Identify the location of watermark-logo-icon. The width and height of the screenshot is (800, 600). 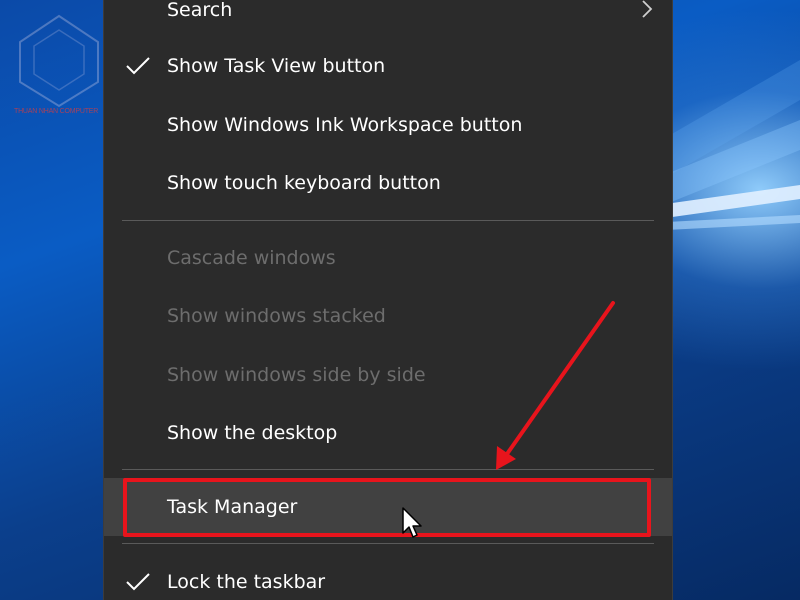
(59, 61).